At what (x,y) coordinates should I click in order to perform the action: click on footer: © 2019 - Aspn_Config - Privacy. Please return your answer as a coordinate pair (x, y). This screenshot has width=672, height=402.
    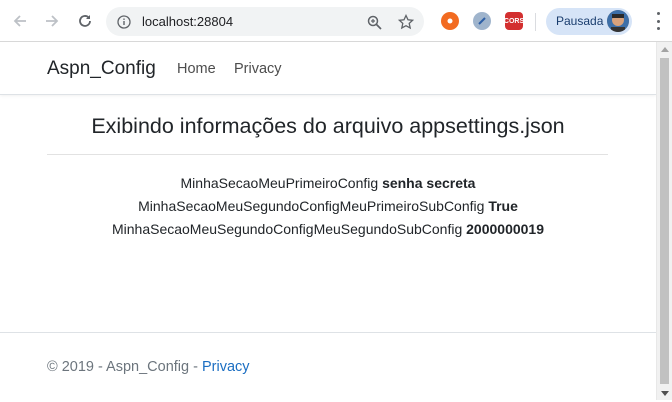
    Looking at the image, I should click on (148, 367).